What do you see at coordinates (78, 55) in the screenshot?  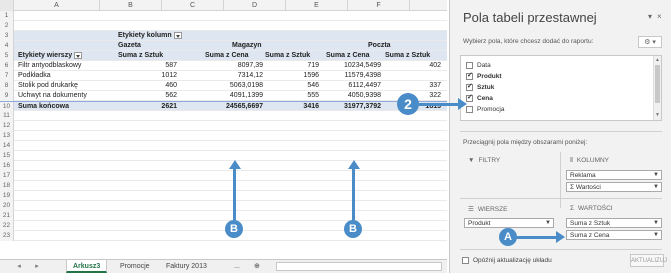 I see `filter-dropdown-icon` at bounding box center [78, 55].